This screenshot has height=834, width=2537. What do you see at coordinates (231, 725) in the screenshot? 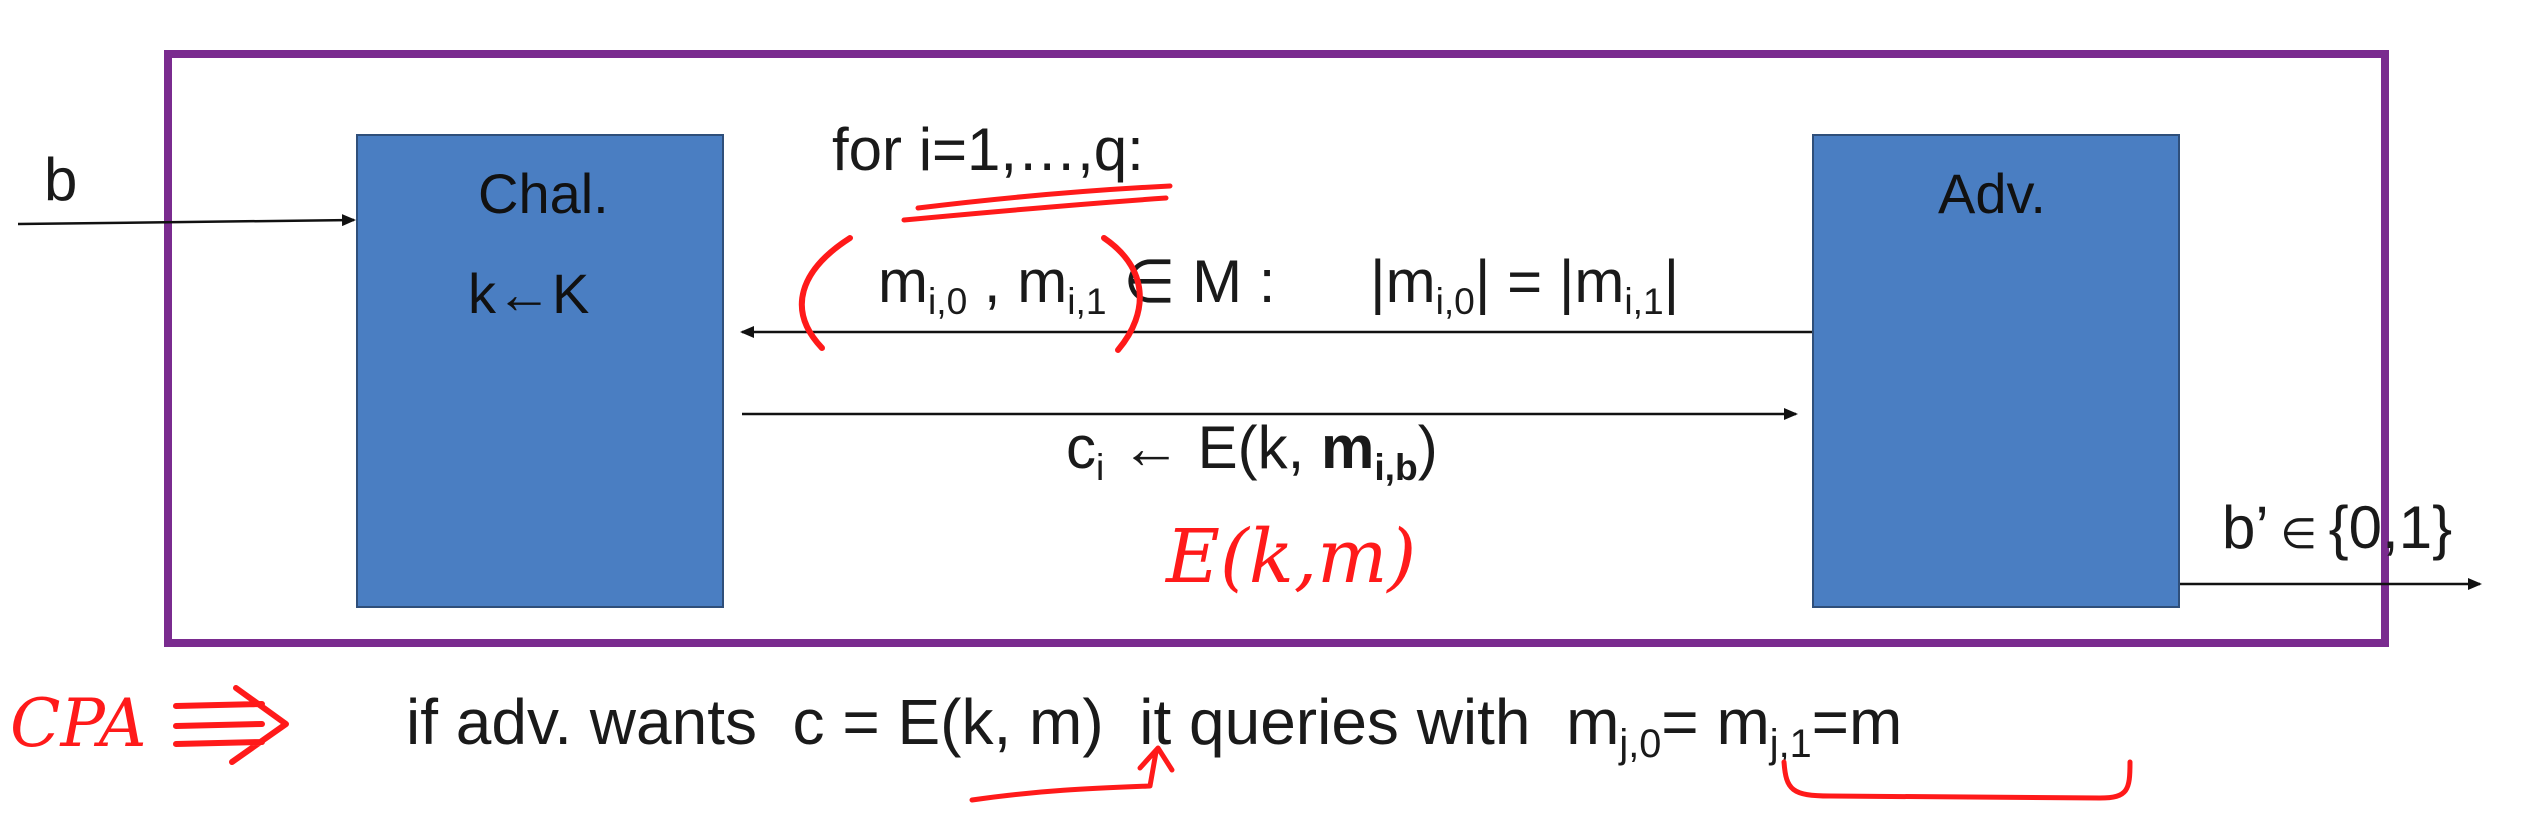
I see `handwritten-implies-arrow` at bounding box center [231, 725].